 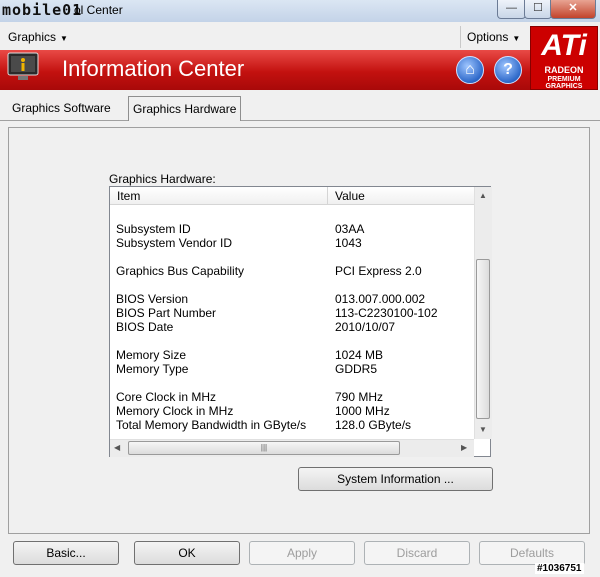 What do you see at coordinates (296, 327) in the screenshot?
I see `list-item: BIOS Date 2010/10/07` at bounding box center [296, 327].